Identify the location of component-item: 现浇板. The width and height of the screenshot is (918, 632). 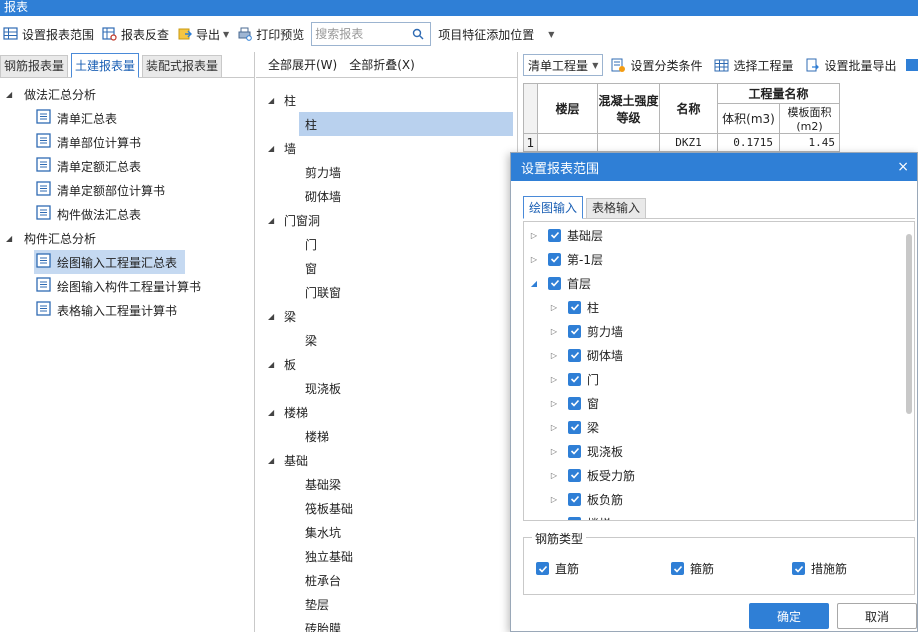
(386, 388).